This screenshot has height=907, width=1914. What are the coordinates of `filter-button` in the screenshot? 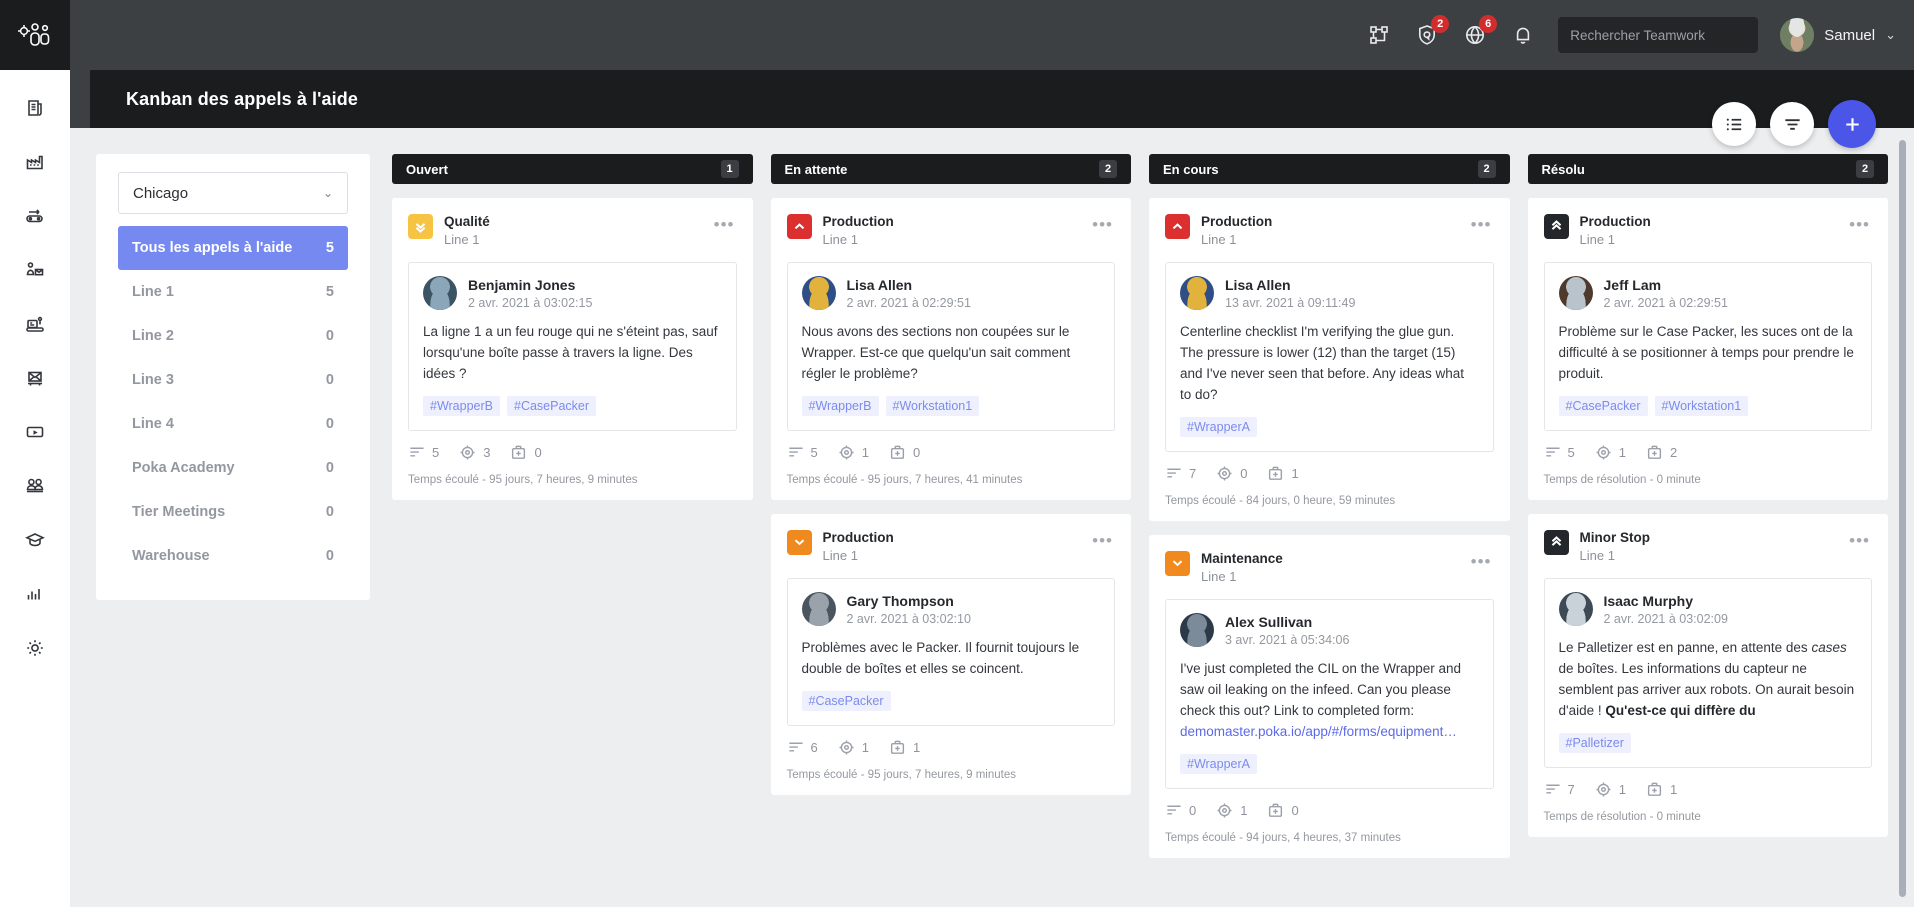 It's located at (1792, 124).